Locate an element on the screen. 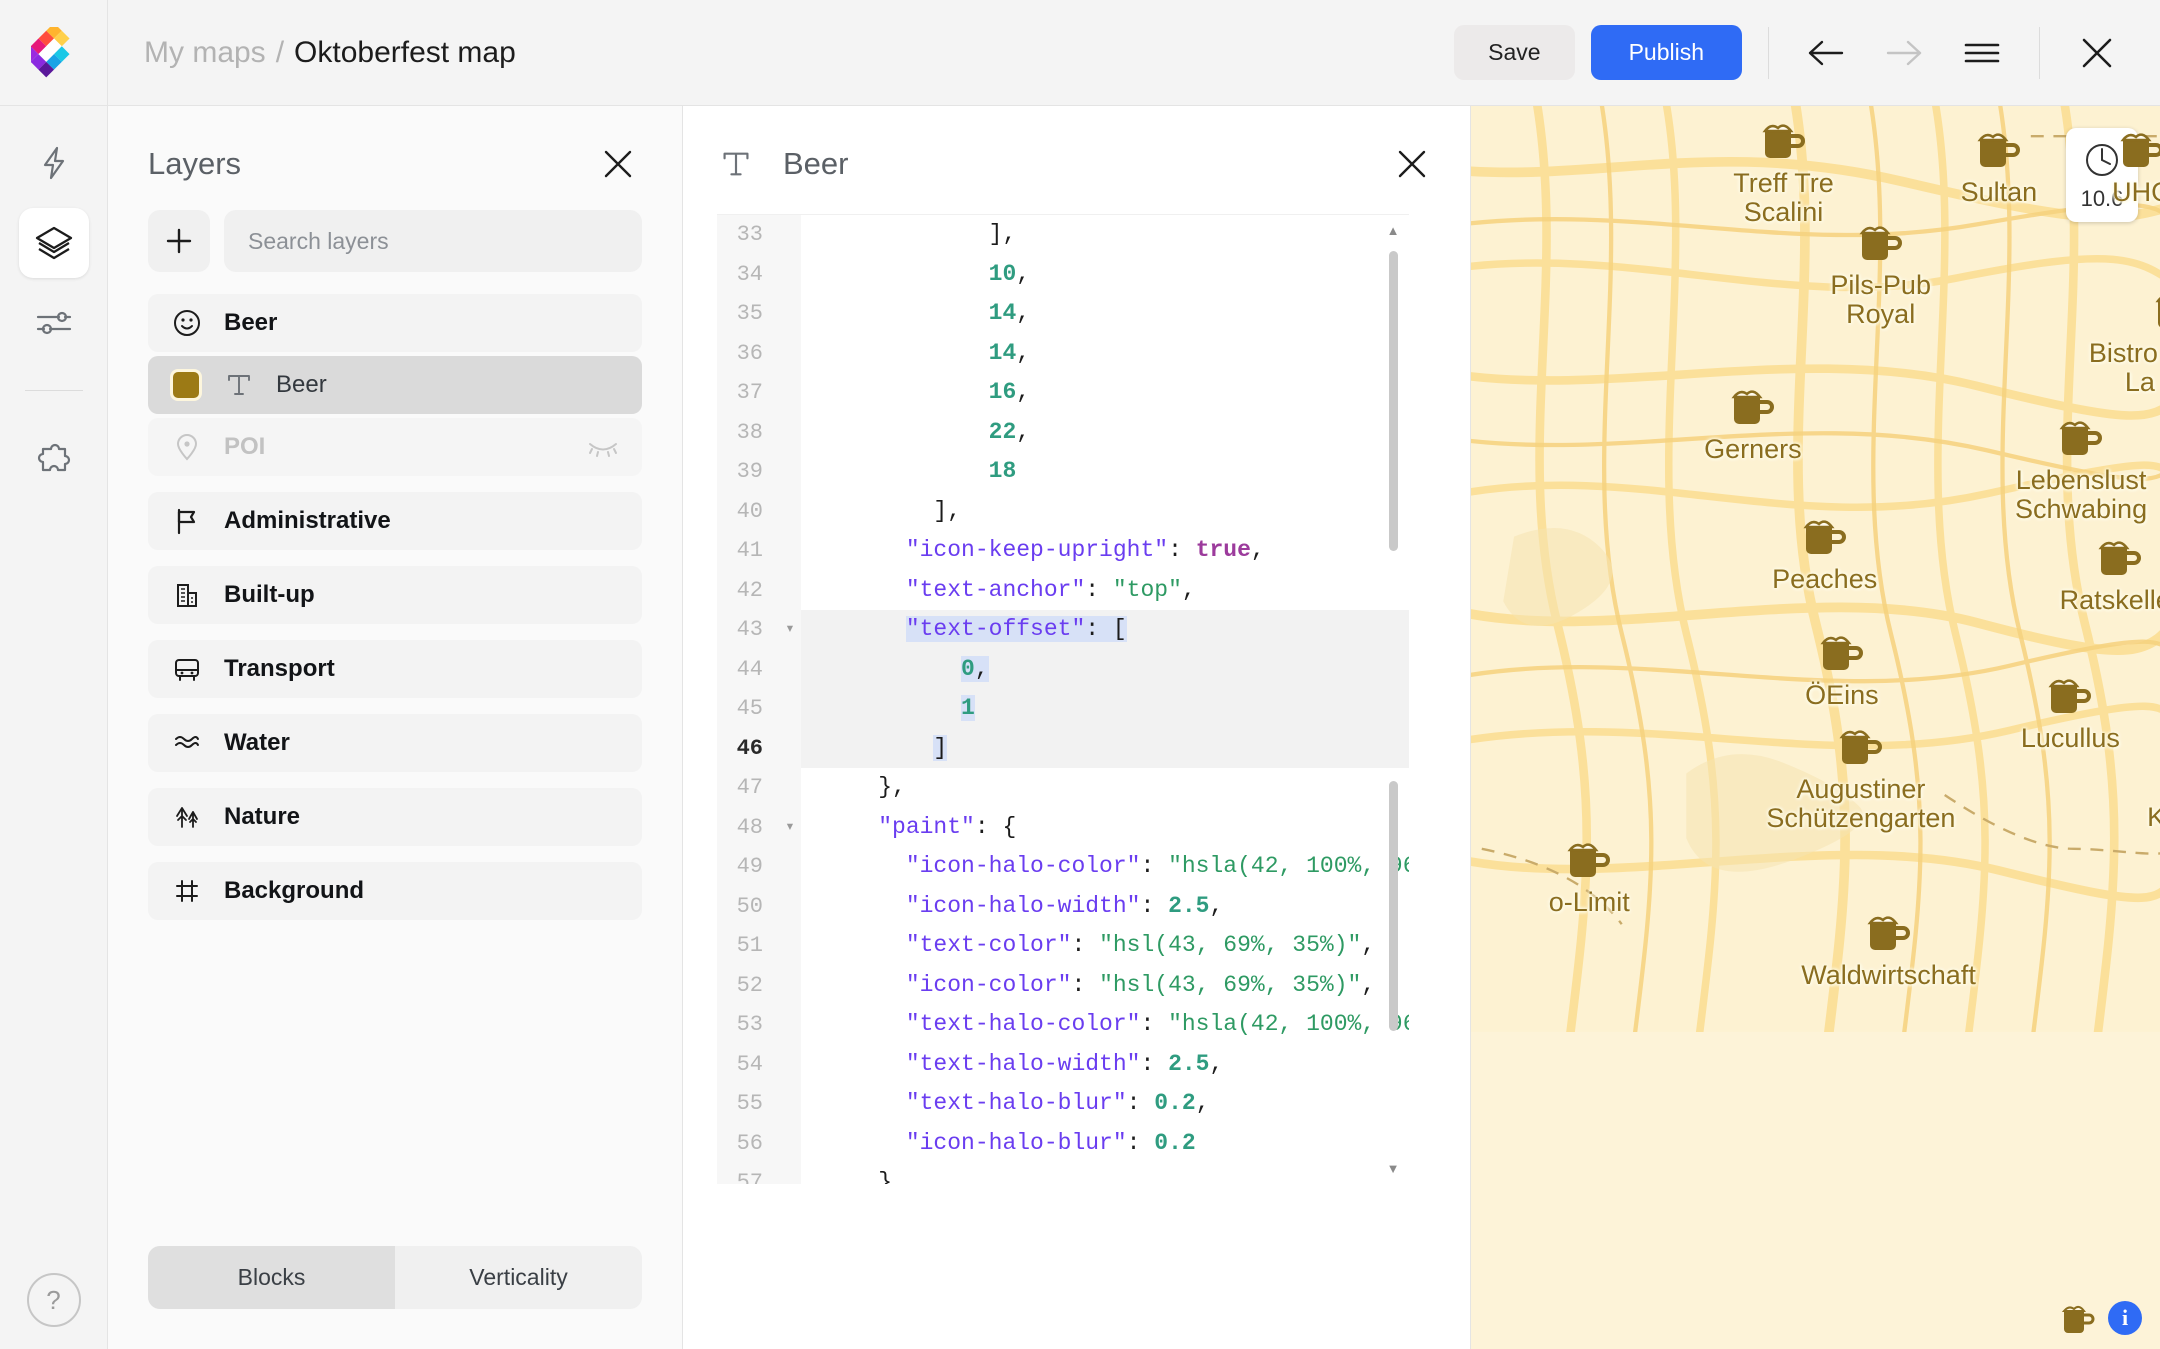 Image resolution: width=2160 pixels, height=1349 pixels. info-icon: i is located at coordinates (2125, 1318).